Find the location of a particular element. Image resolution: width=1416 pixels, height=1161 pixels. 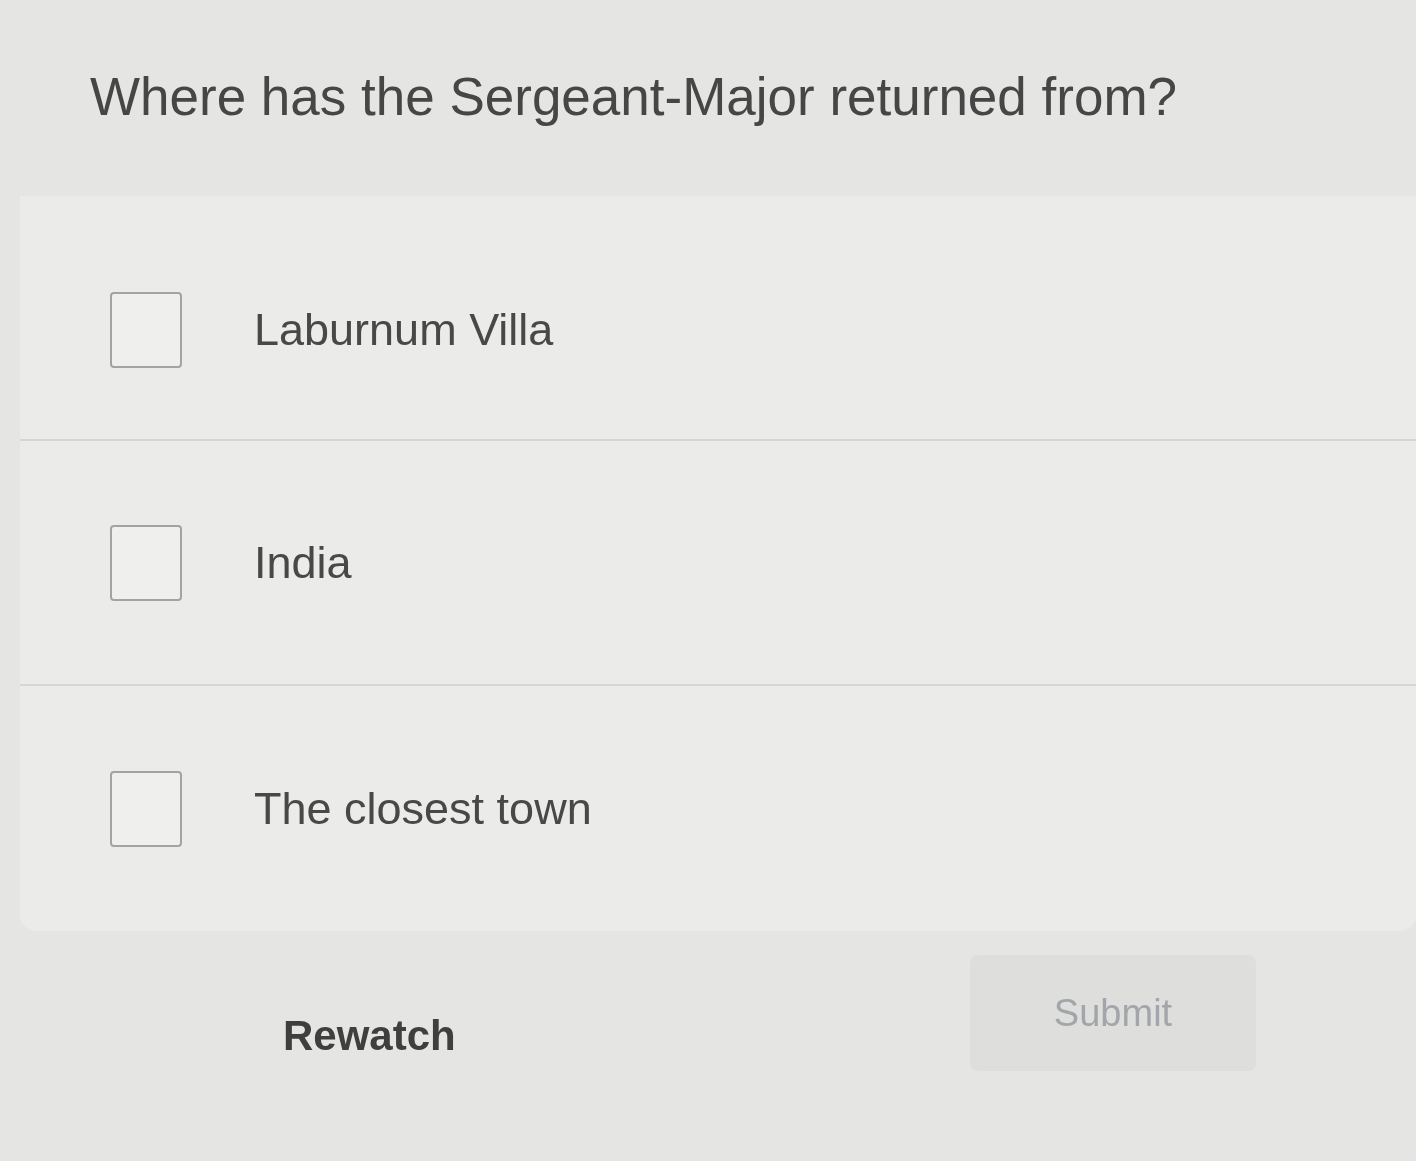

option-label: India is located at coordinates (303, 562).